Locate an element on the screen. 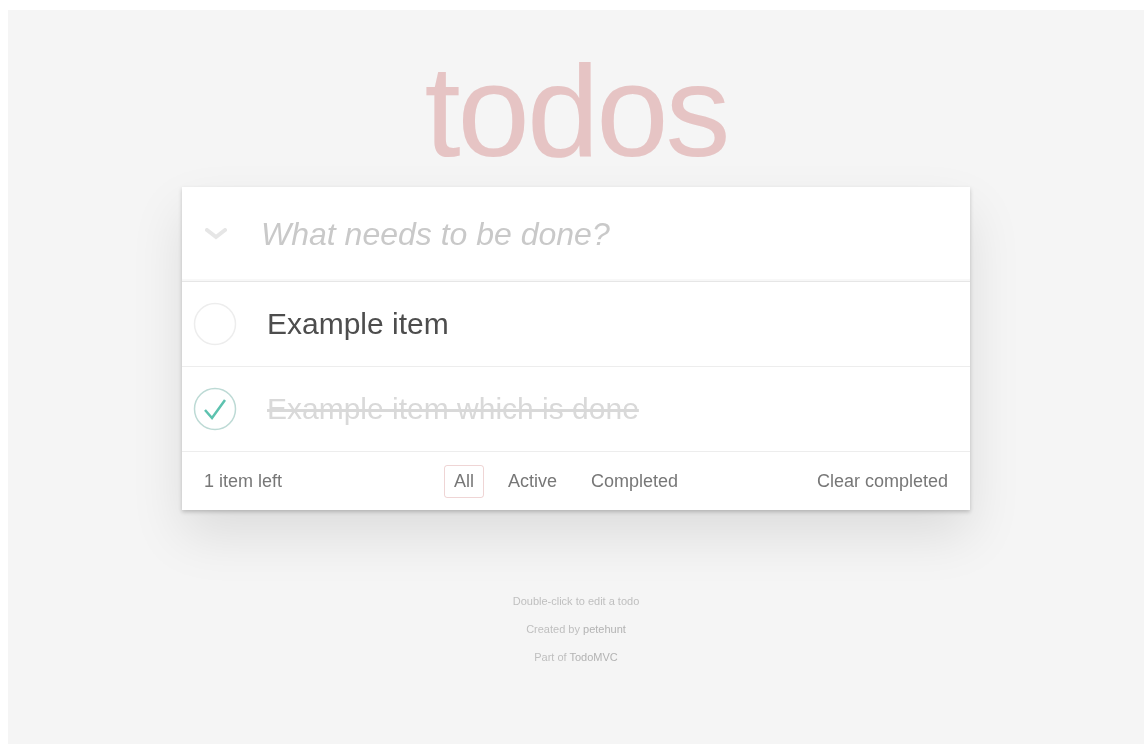 Image resolution: width=1144 pixels, height=744 pixels. filter-link: Active is located at coordinates (533, 481).